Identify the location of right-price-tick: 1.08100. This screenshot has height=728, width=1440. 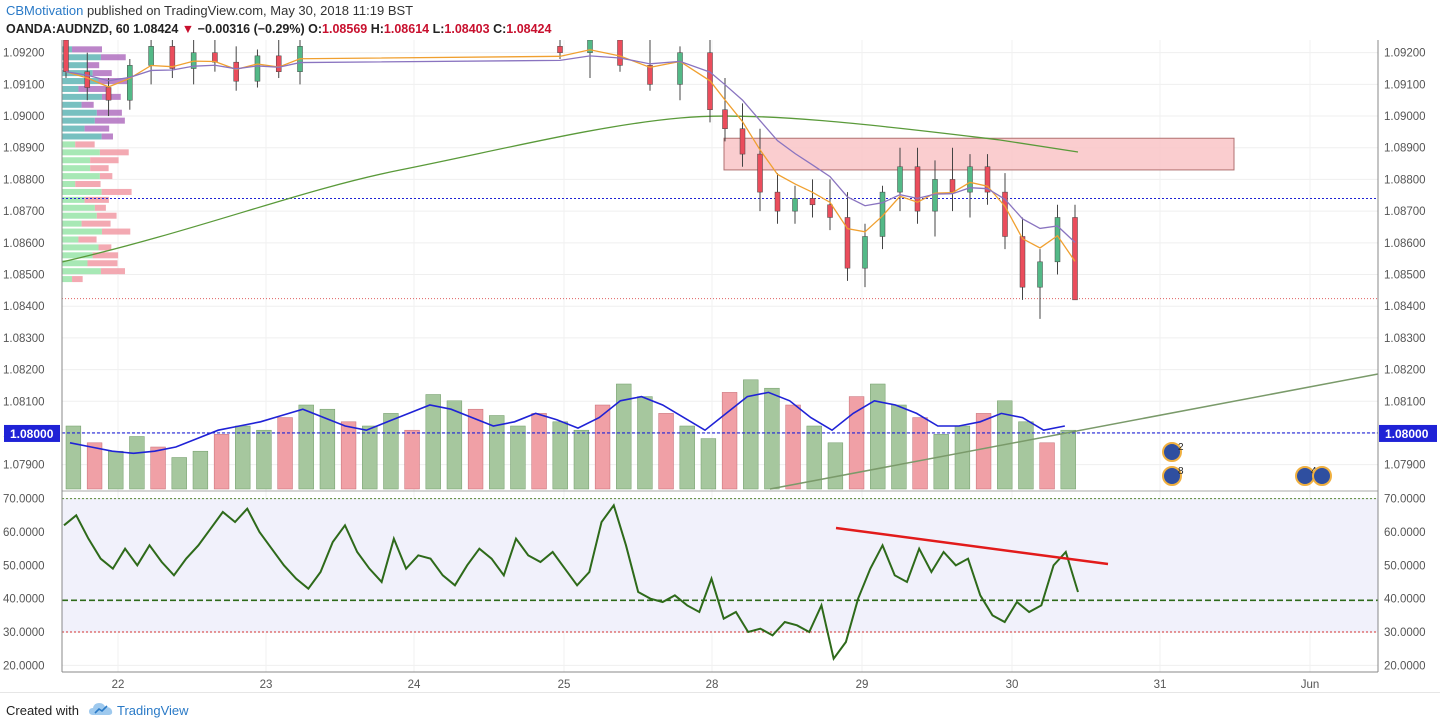
(1405, 402).